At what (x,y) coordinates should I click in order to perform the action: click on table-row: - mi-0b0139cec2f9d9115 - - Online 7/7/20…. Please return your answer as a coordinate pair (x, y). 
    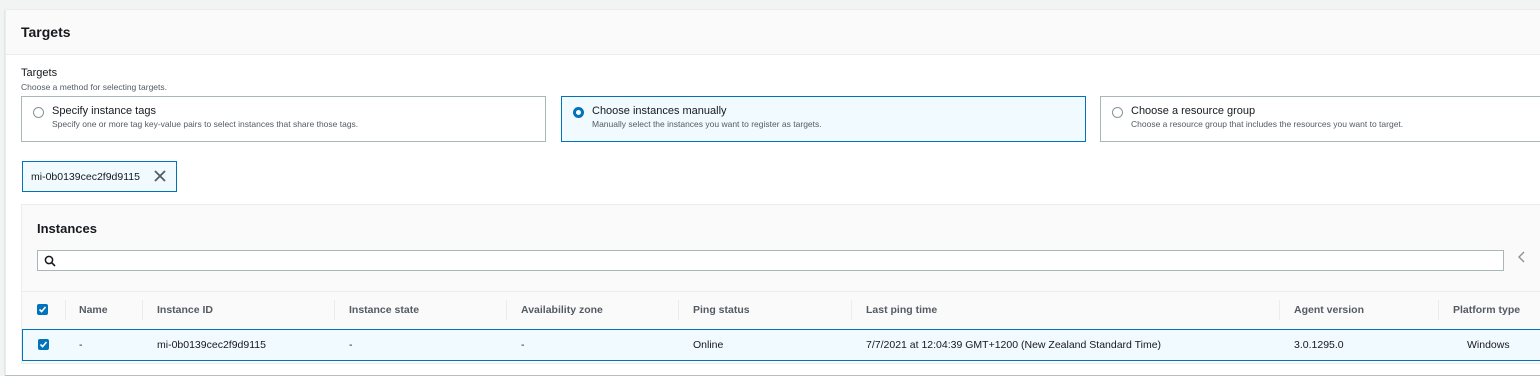
    Looking at the image, I should click on (781, 345).